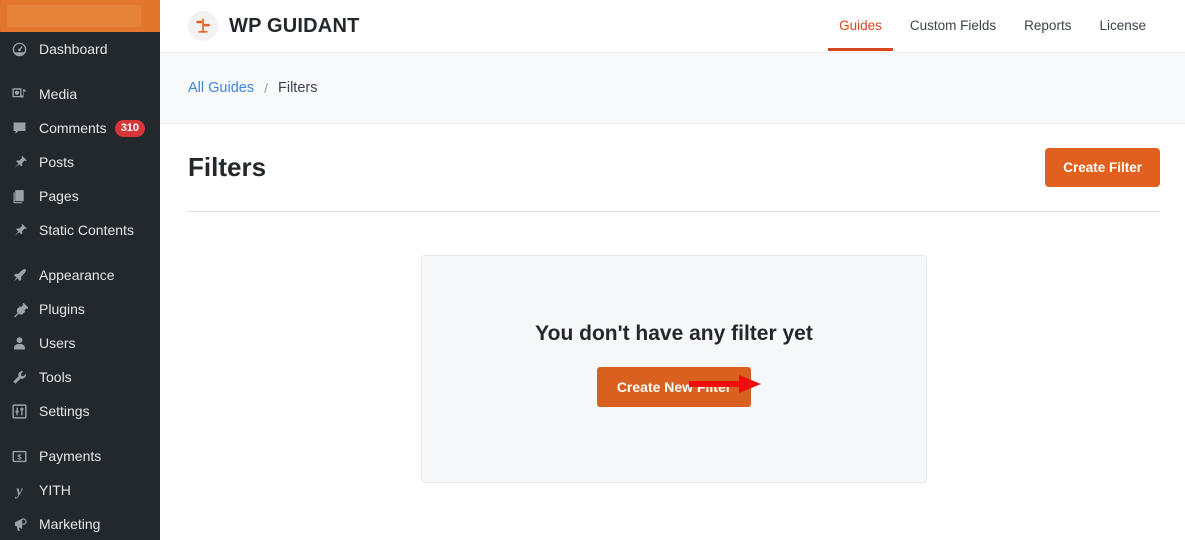 The width and height of the screenshot is (1185, 540). I want to click on sidebar-item-payments: $ Payments, so click(80, 456).